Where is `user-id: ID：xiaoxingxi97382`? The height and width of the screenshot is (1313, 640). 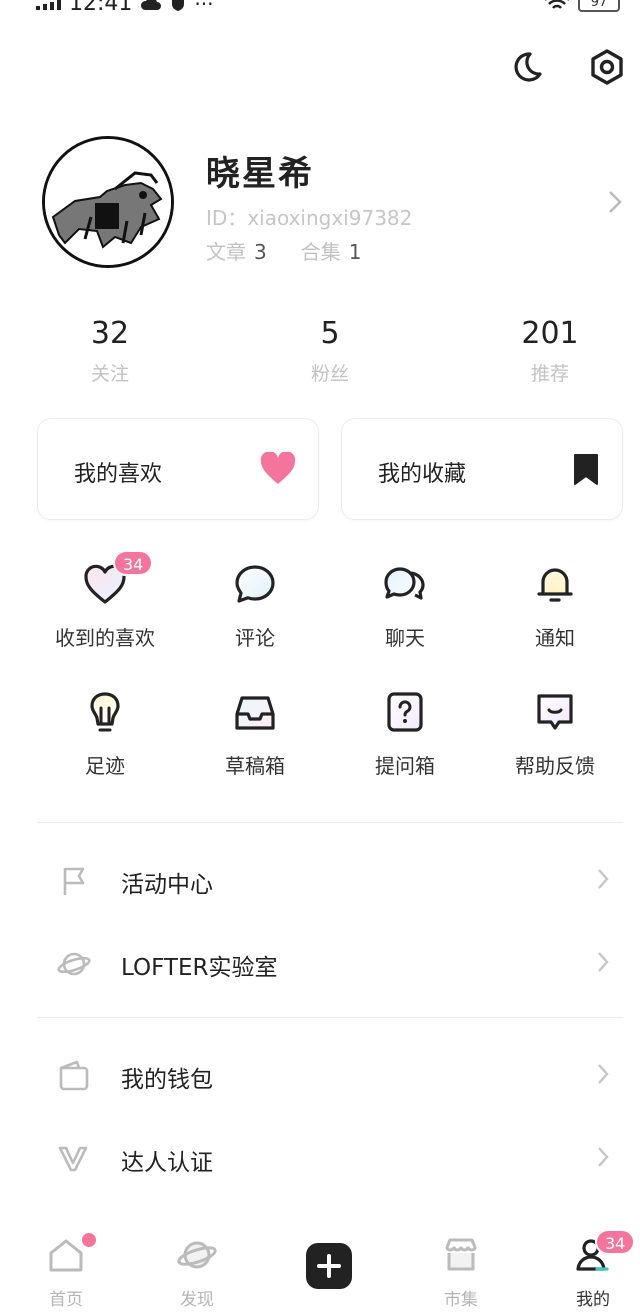 user-id: ID：xiaoxingxi97382 is located at coordinates (309, 216).